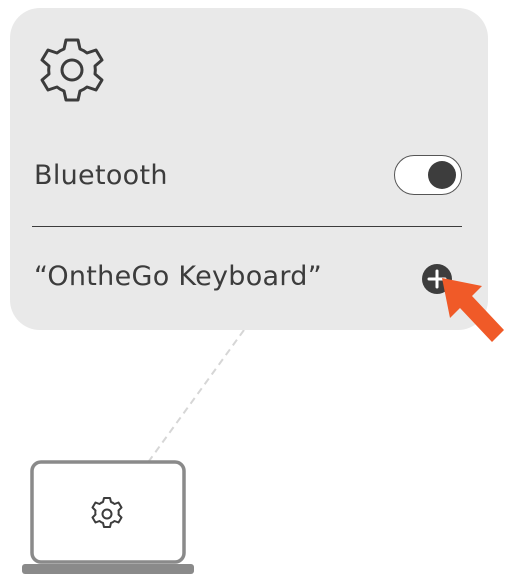 This screenshot has height=576, width=508. What do you see at coordinates (247, 226) in the screenshot?
I see `divider` at bounding box center [247, 226].